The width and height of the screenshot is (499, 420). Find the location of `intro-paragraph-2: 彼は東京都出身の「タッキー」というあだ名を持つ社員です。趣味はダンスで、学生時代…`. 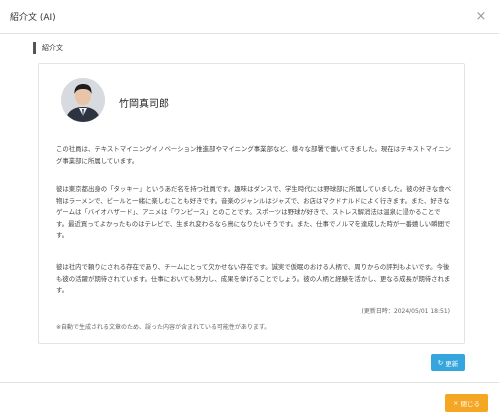

intro-paragraph-2: 彼は東京都出身の「タッキー」というあだ名を持つ社員です。趣味はダンスで、学生時代… is located at coordinates (253, 212).